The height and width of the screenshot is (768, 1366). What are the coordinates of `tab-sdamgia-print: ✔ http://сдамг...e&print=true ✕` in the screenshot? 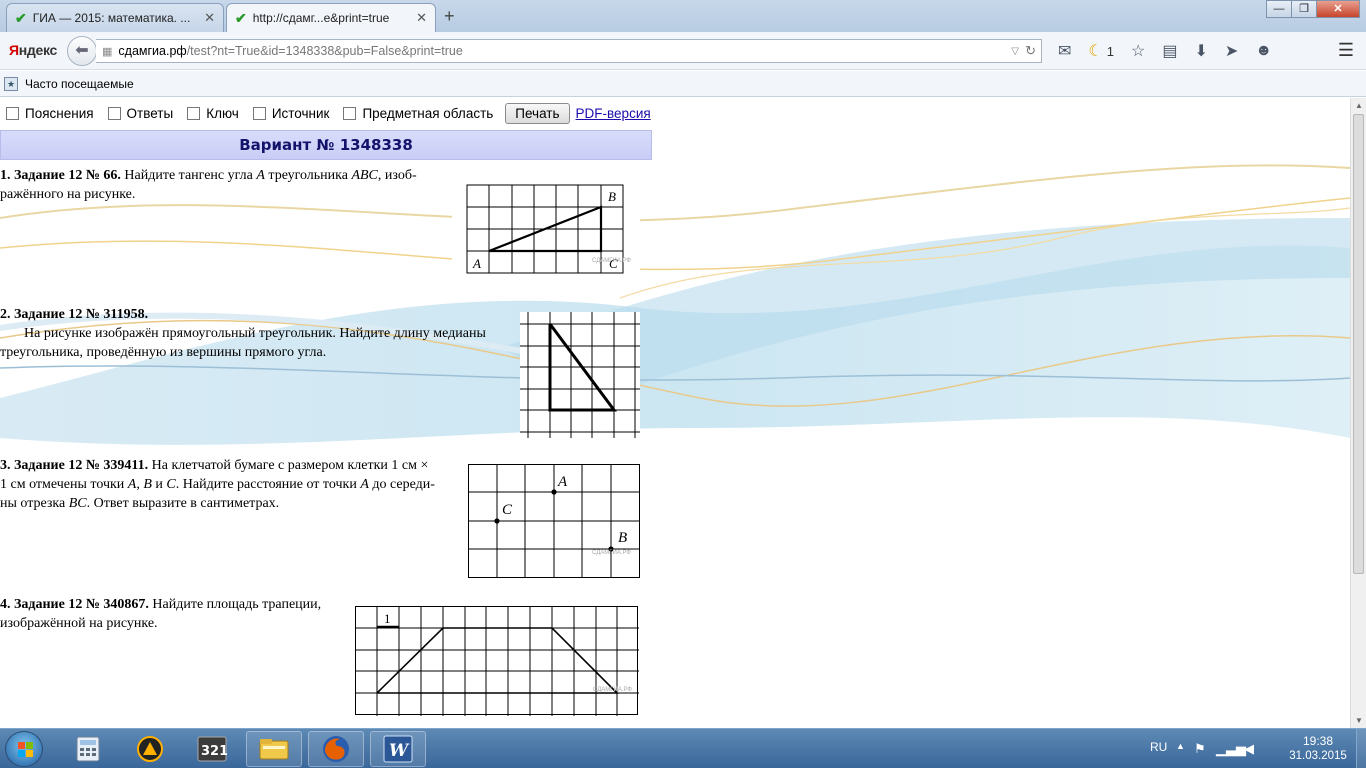 It's located at (331, 17).